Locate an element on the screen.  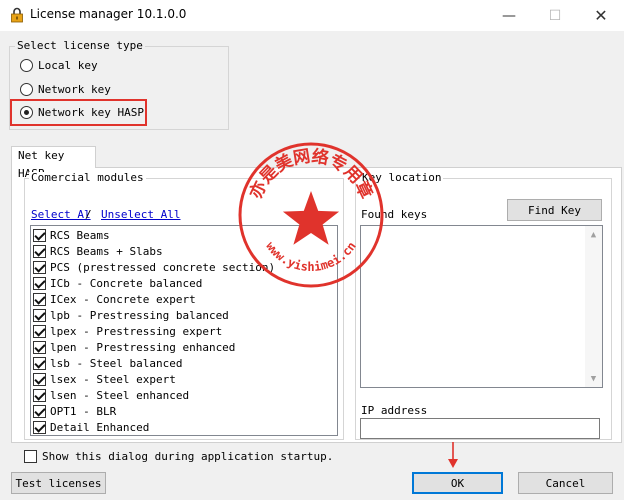
list-item: PCS (prestressed concrete section) is located at coordinates (154, 267).